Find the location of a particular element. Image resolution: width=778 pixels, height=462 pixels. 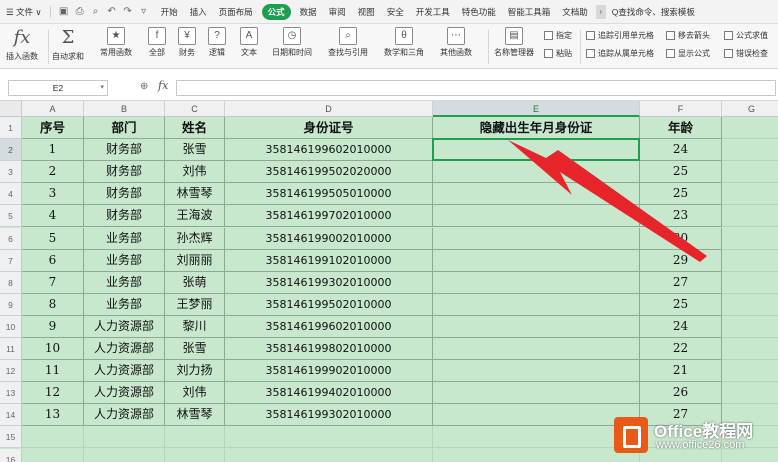

math-button: θ 数学和三角 is located at coordinates (404, 42).